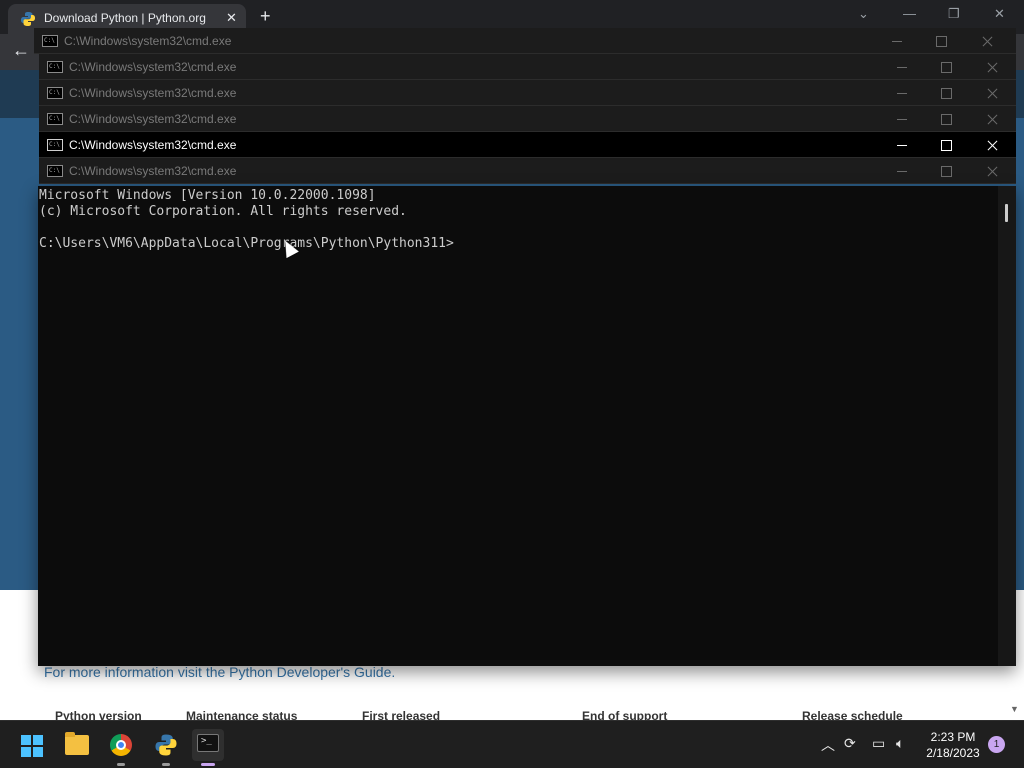 The width and height of the screenshot is (1024, 768). What do you see at coordinates (512, 744) in the screenshot?
I see `taskbar: ︿ ⟳ ▭ 🔈︎ 2:23 PM 2/18/2023 1` at bounding box center [512, 744].